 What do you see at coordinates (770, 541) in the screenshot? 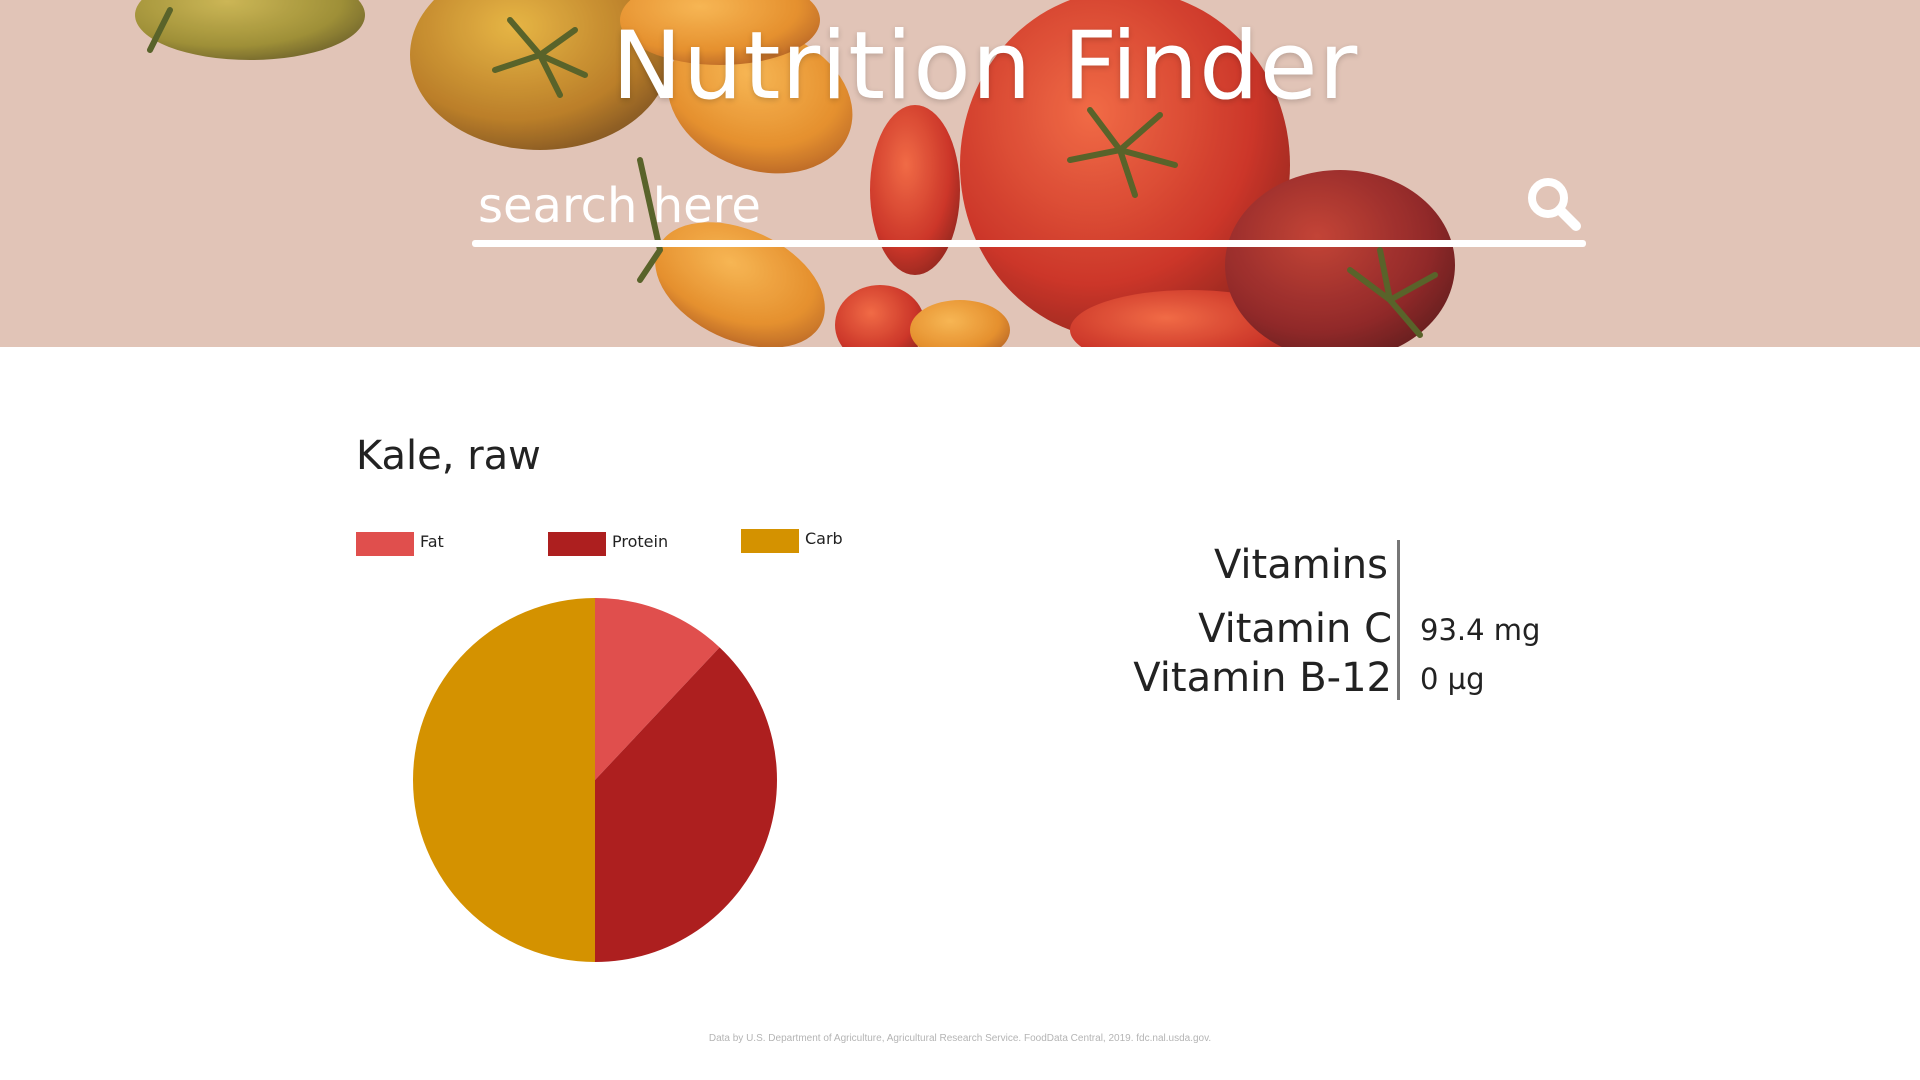
I see `legend-swatch-carb` at bounding box center [770, 541].